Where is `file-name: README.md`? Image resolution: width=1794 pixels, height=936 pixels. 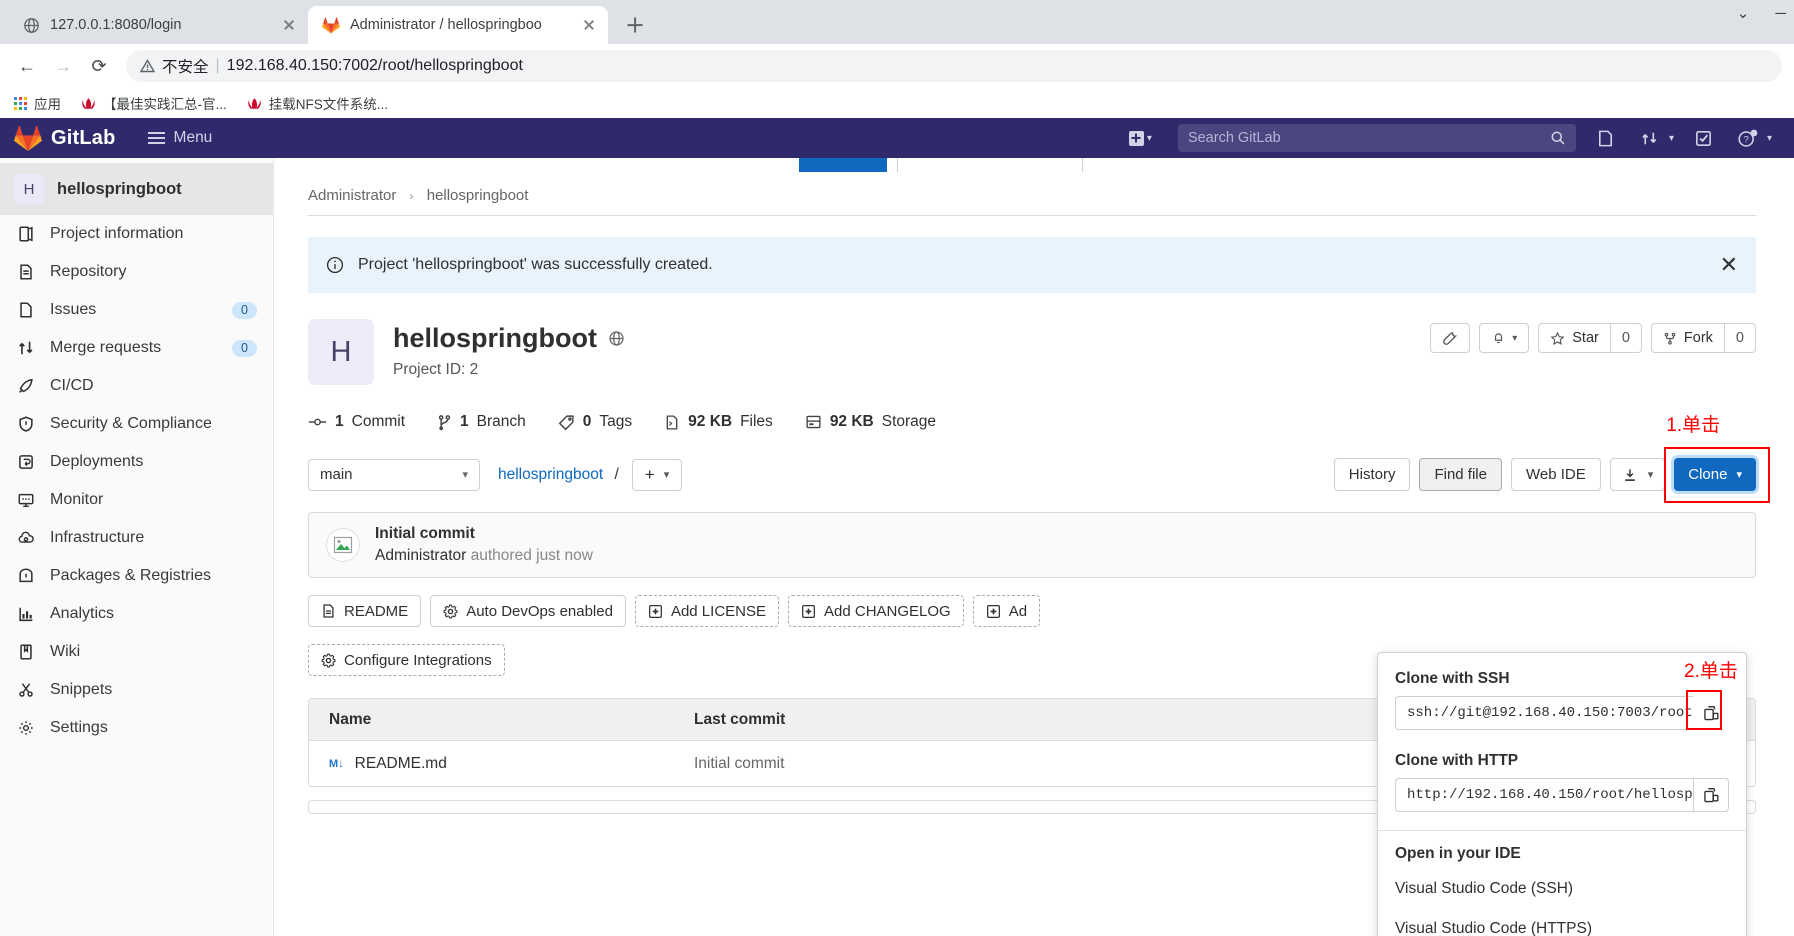 file-name: README.md is located at coordinates (400, 763).